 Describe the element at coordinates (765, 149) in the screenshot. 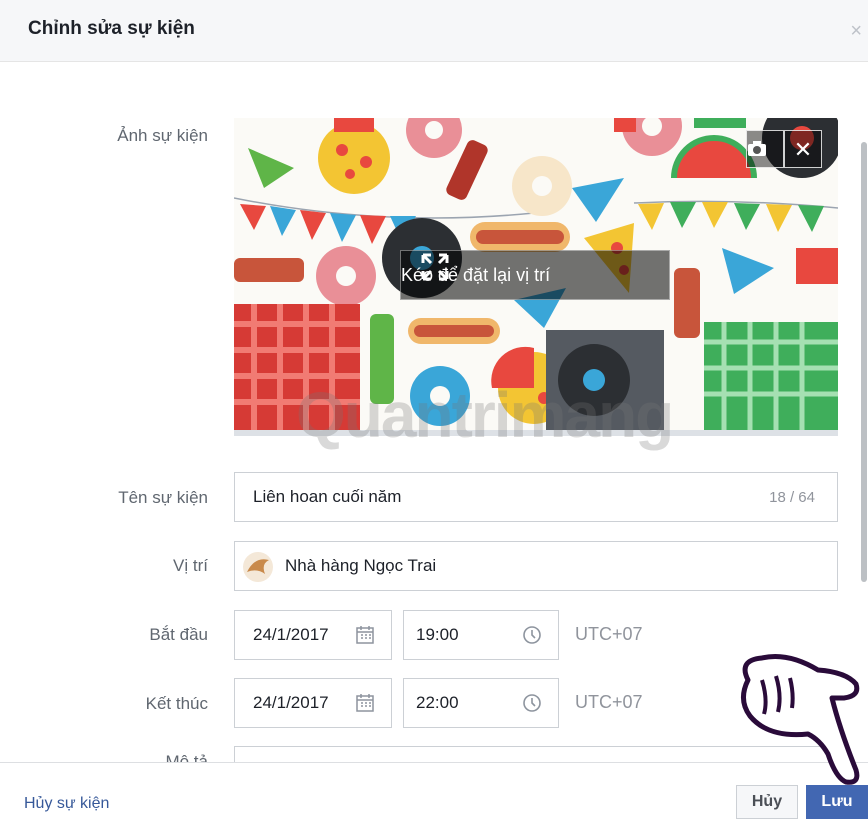

I see `camera-icon` at that location.